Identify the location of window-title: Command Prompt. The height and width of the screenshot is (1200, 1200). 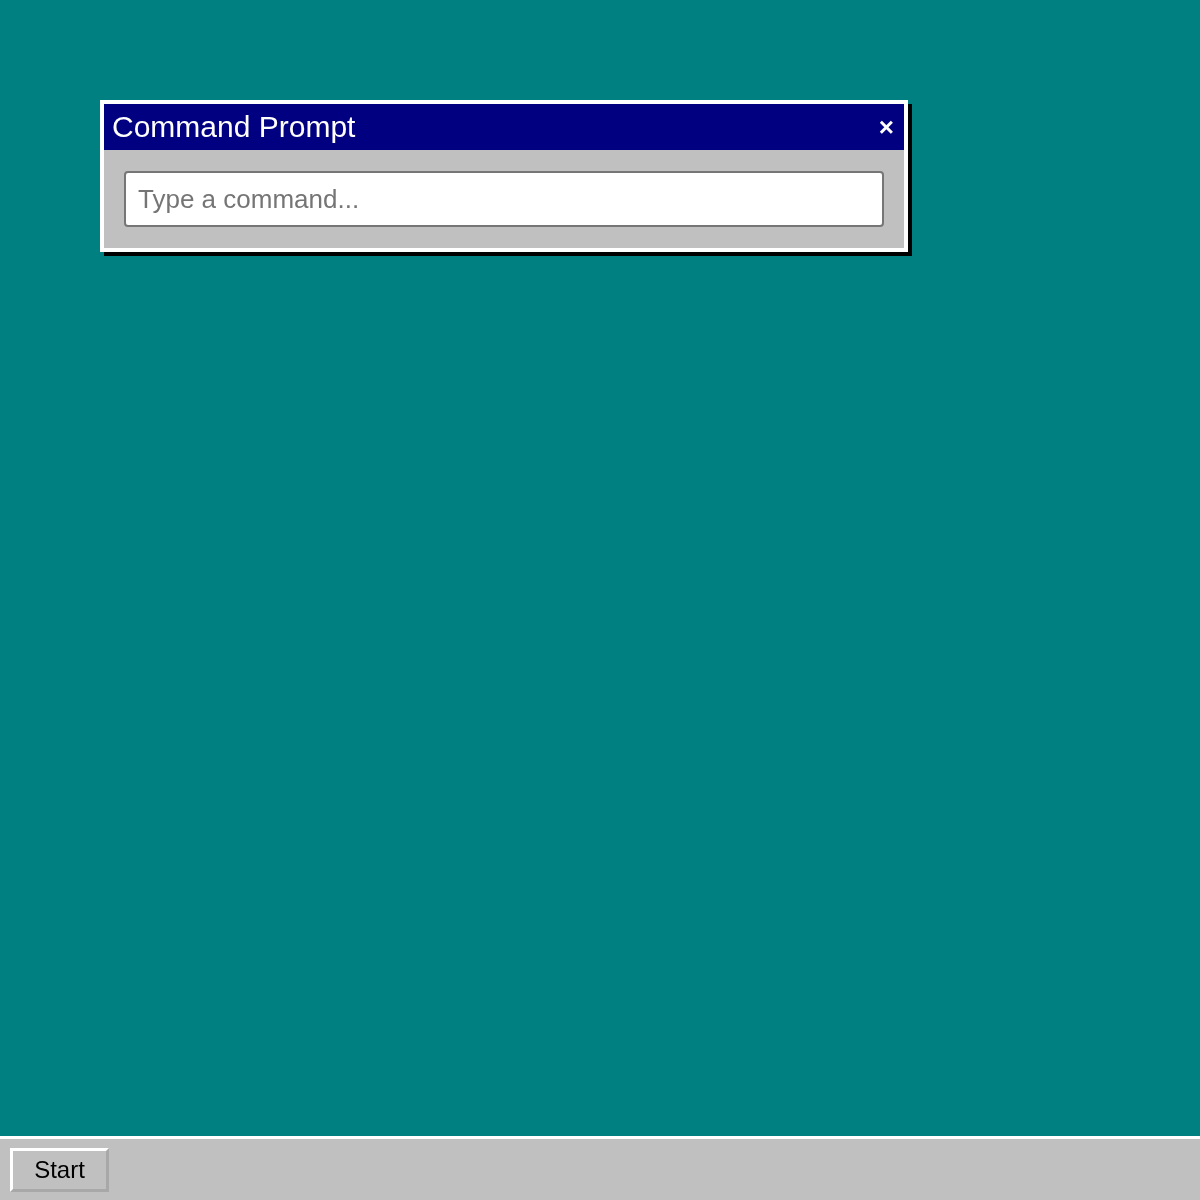
(234, 127).